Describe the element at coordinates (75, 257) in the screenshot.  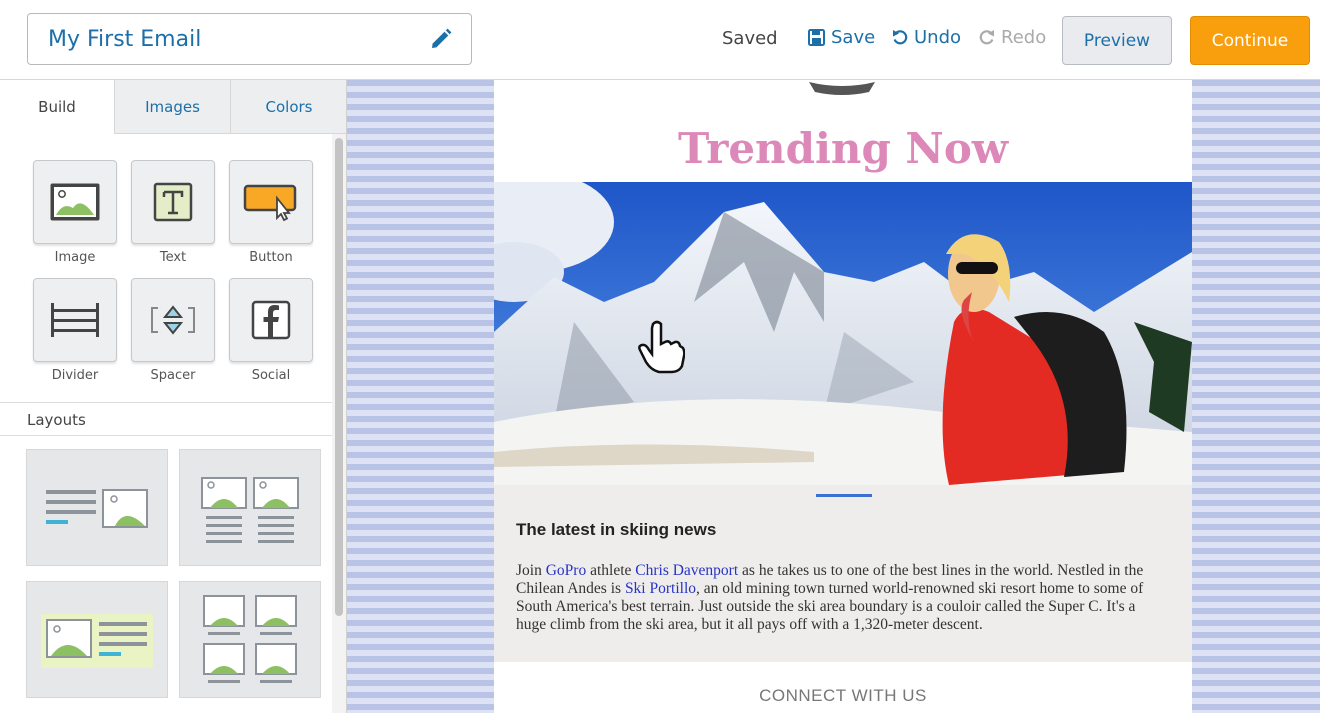
I see `block-image-label: Image` at that location.